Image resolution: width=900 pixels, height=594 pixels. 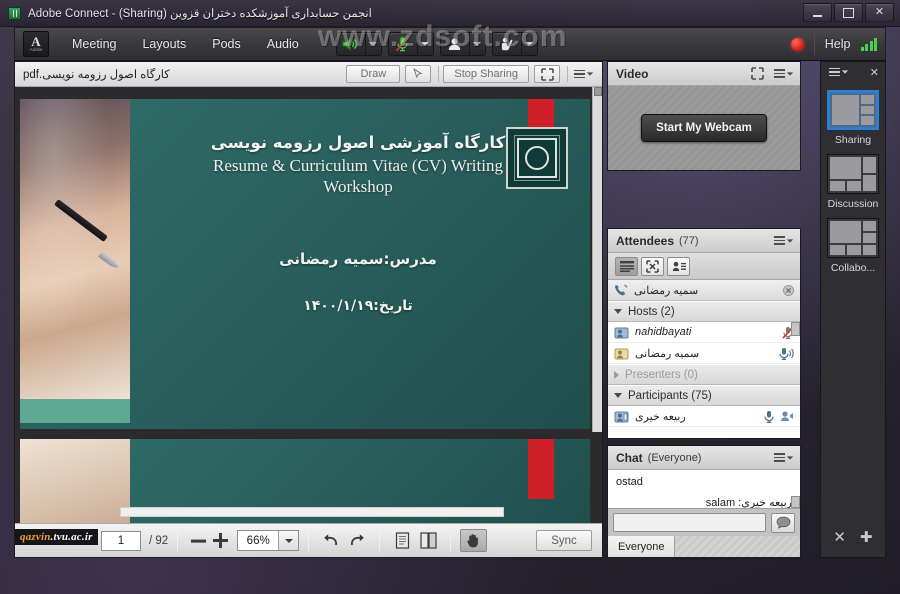 I want to click on speaker-dropdown-caret, so click(x=373, y=44).